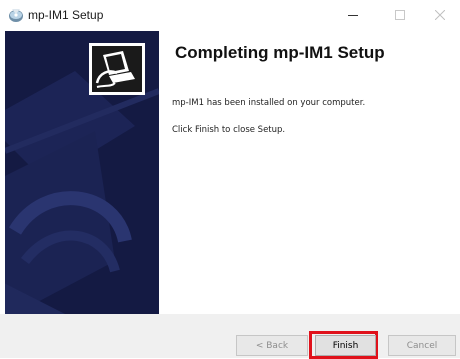  What do you see at coordinates (280, 52) in the screenshot?
I see `page-title: Completing mp-IM1 Setup` at bounding box center [280, 52].